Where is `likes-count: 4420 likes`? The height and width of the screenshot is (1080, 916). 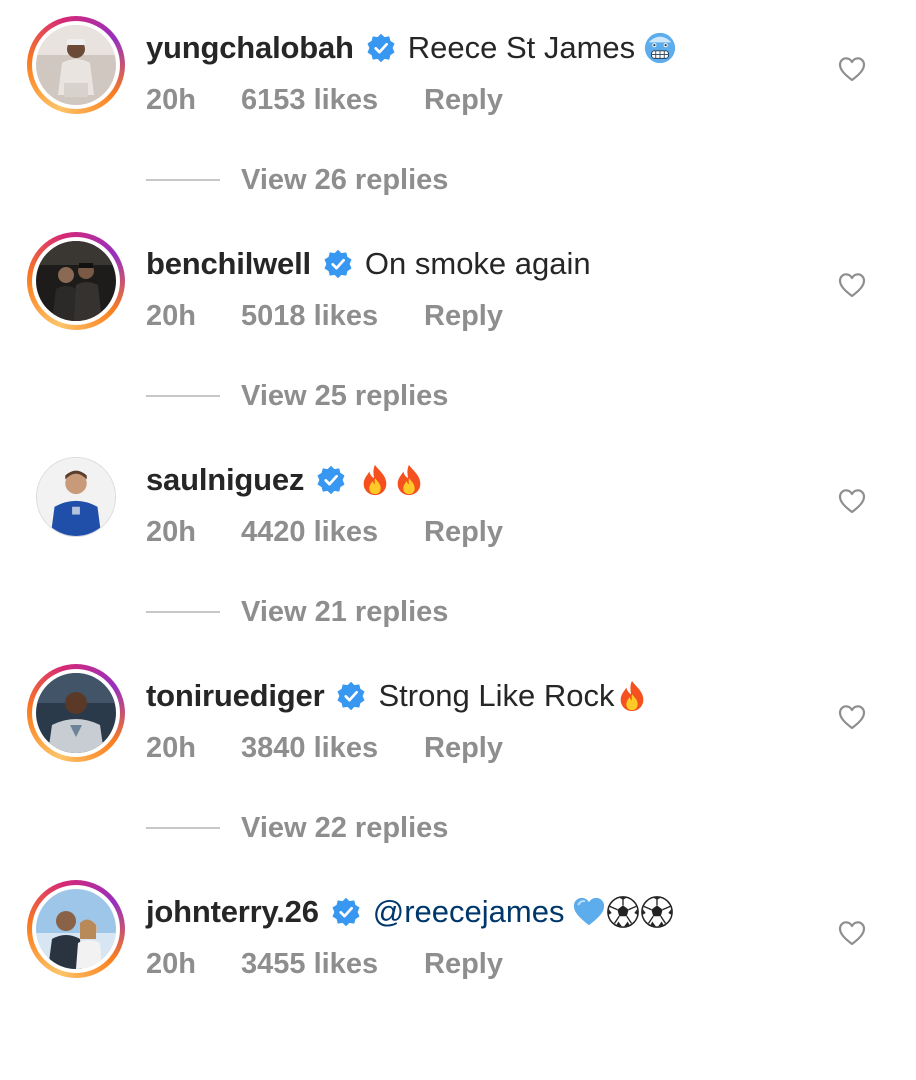
likes-count: 4420 likes is located at coordinates (309, 532).